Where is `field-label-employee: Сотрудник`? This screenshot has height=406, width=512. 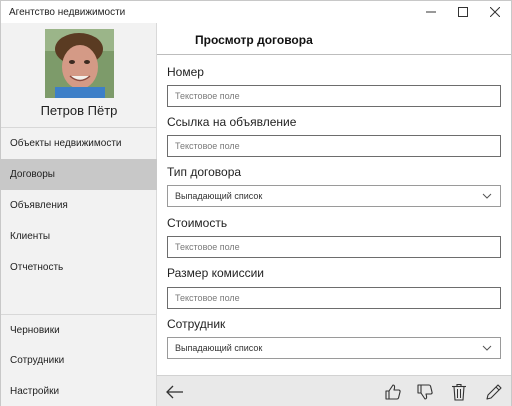 field-label-employee: Сотрудник is located at coordinates (196, 324).